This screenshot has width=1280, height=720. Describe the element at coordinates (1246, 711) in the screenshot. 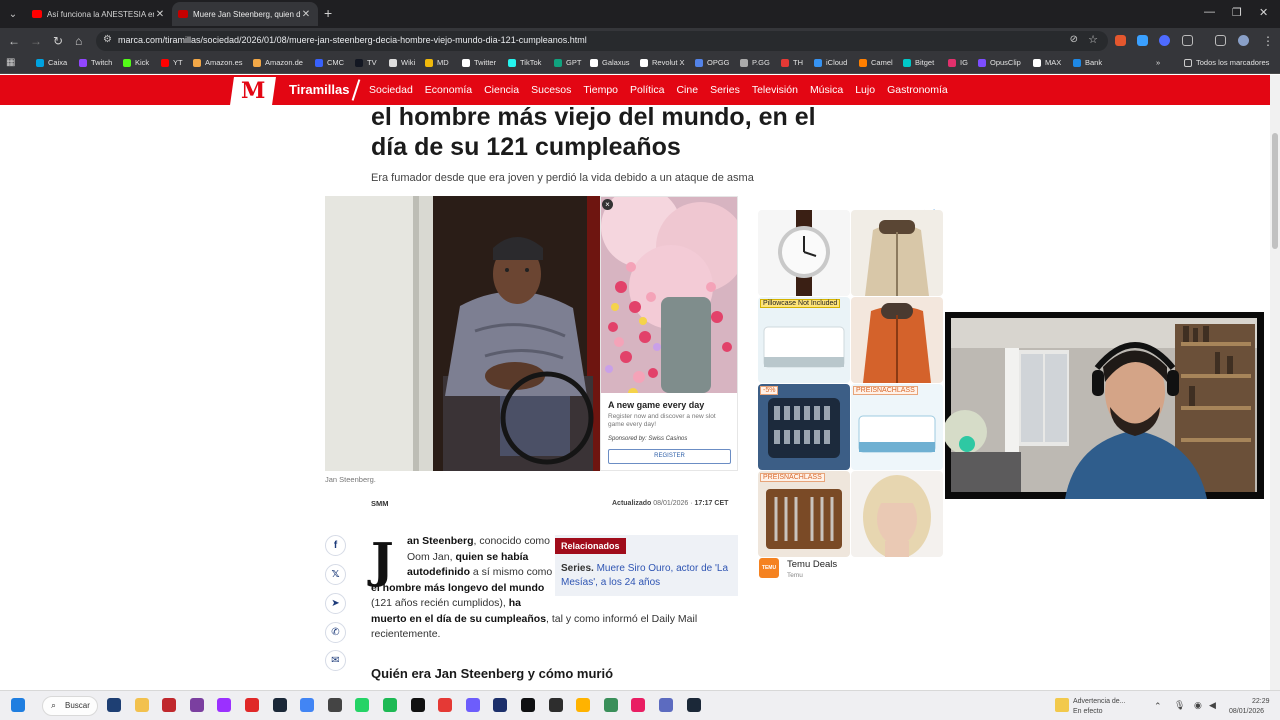

I see `clock-date: 08/01/2026` at that location.